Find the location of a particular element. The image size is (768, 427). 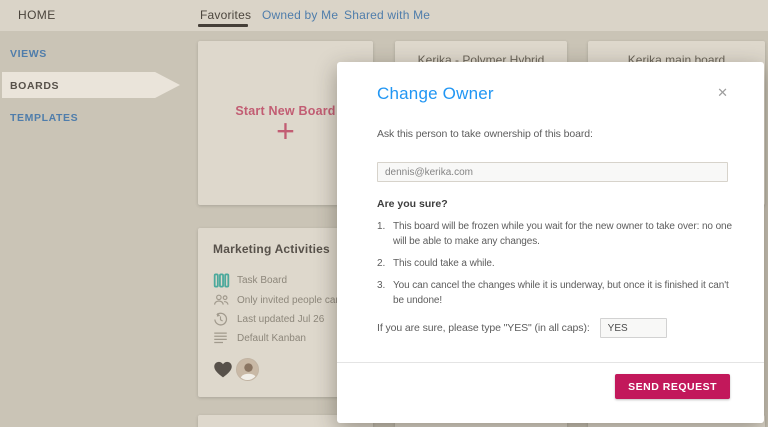

active-tab-underline is located at coordinates (223, 25).